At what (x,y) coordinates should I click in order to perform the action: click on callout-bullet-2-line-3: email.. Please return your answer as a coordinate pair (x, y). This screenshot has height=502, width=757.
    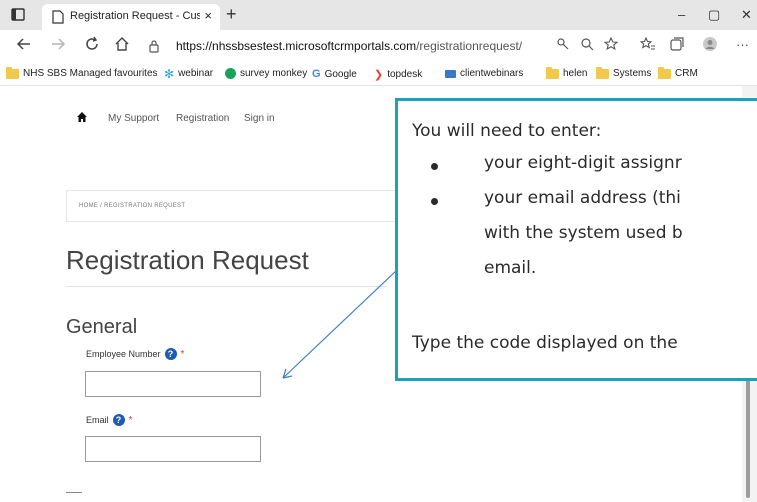
    Looking at the image, I should click on (510, 268).